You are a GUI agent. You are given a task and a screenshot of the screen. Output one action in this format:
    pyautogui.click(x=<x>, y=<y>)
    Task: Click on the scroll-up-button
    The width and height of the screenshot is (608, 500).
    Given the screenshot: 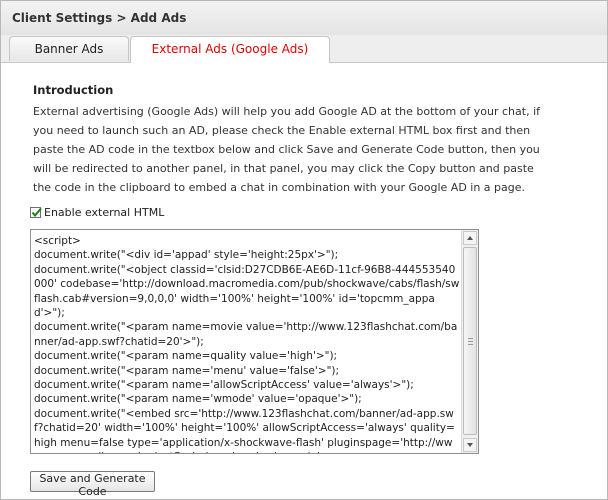 What is the action you would take?
    pyautogui.click(x=470, y=238)
    